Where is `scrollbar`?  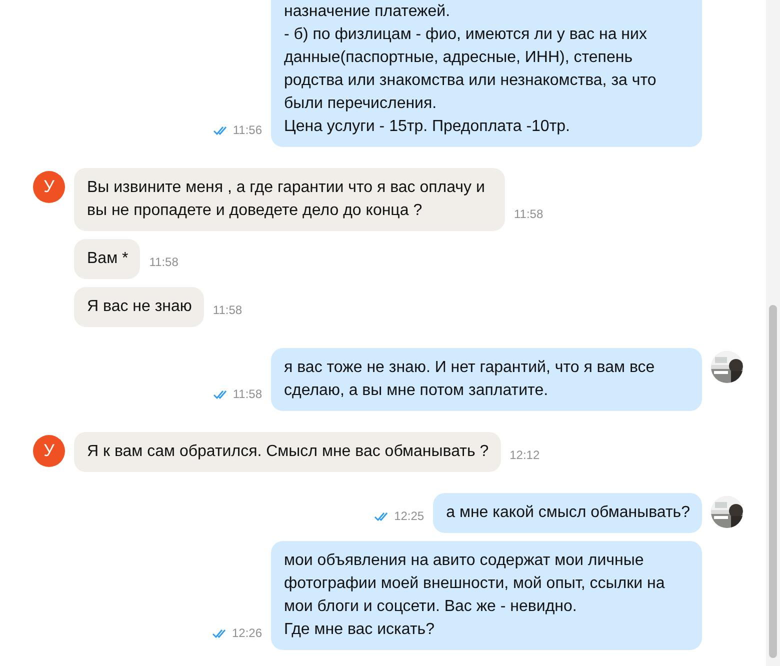 scrollbar is located at coordinates (773, 333).